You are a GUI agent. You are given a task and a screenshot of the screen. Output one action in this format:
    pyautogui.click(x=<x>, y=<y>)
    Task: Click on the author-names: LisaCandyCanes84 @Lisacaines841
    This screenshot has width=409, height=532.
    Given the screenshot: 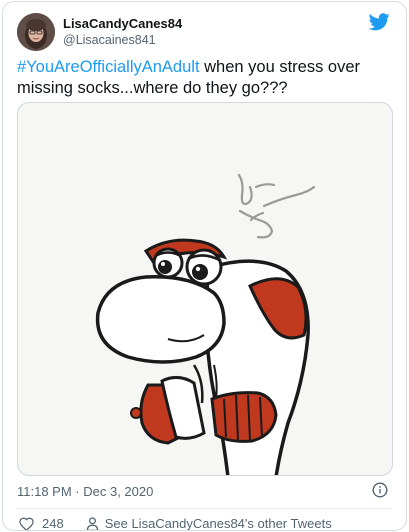 What is the action you would take?
    pyautogui.click(x=122, y=32)
    